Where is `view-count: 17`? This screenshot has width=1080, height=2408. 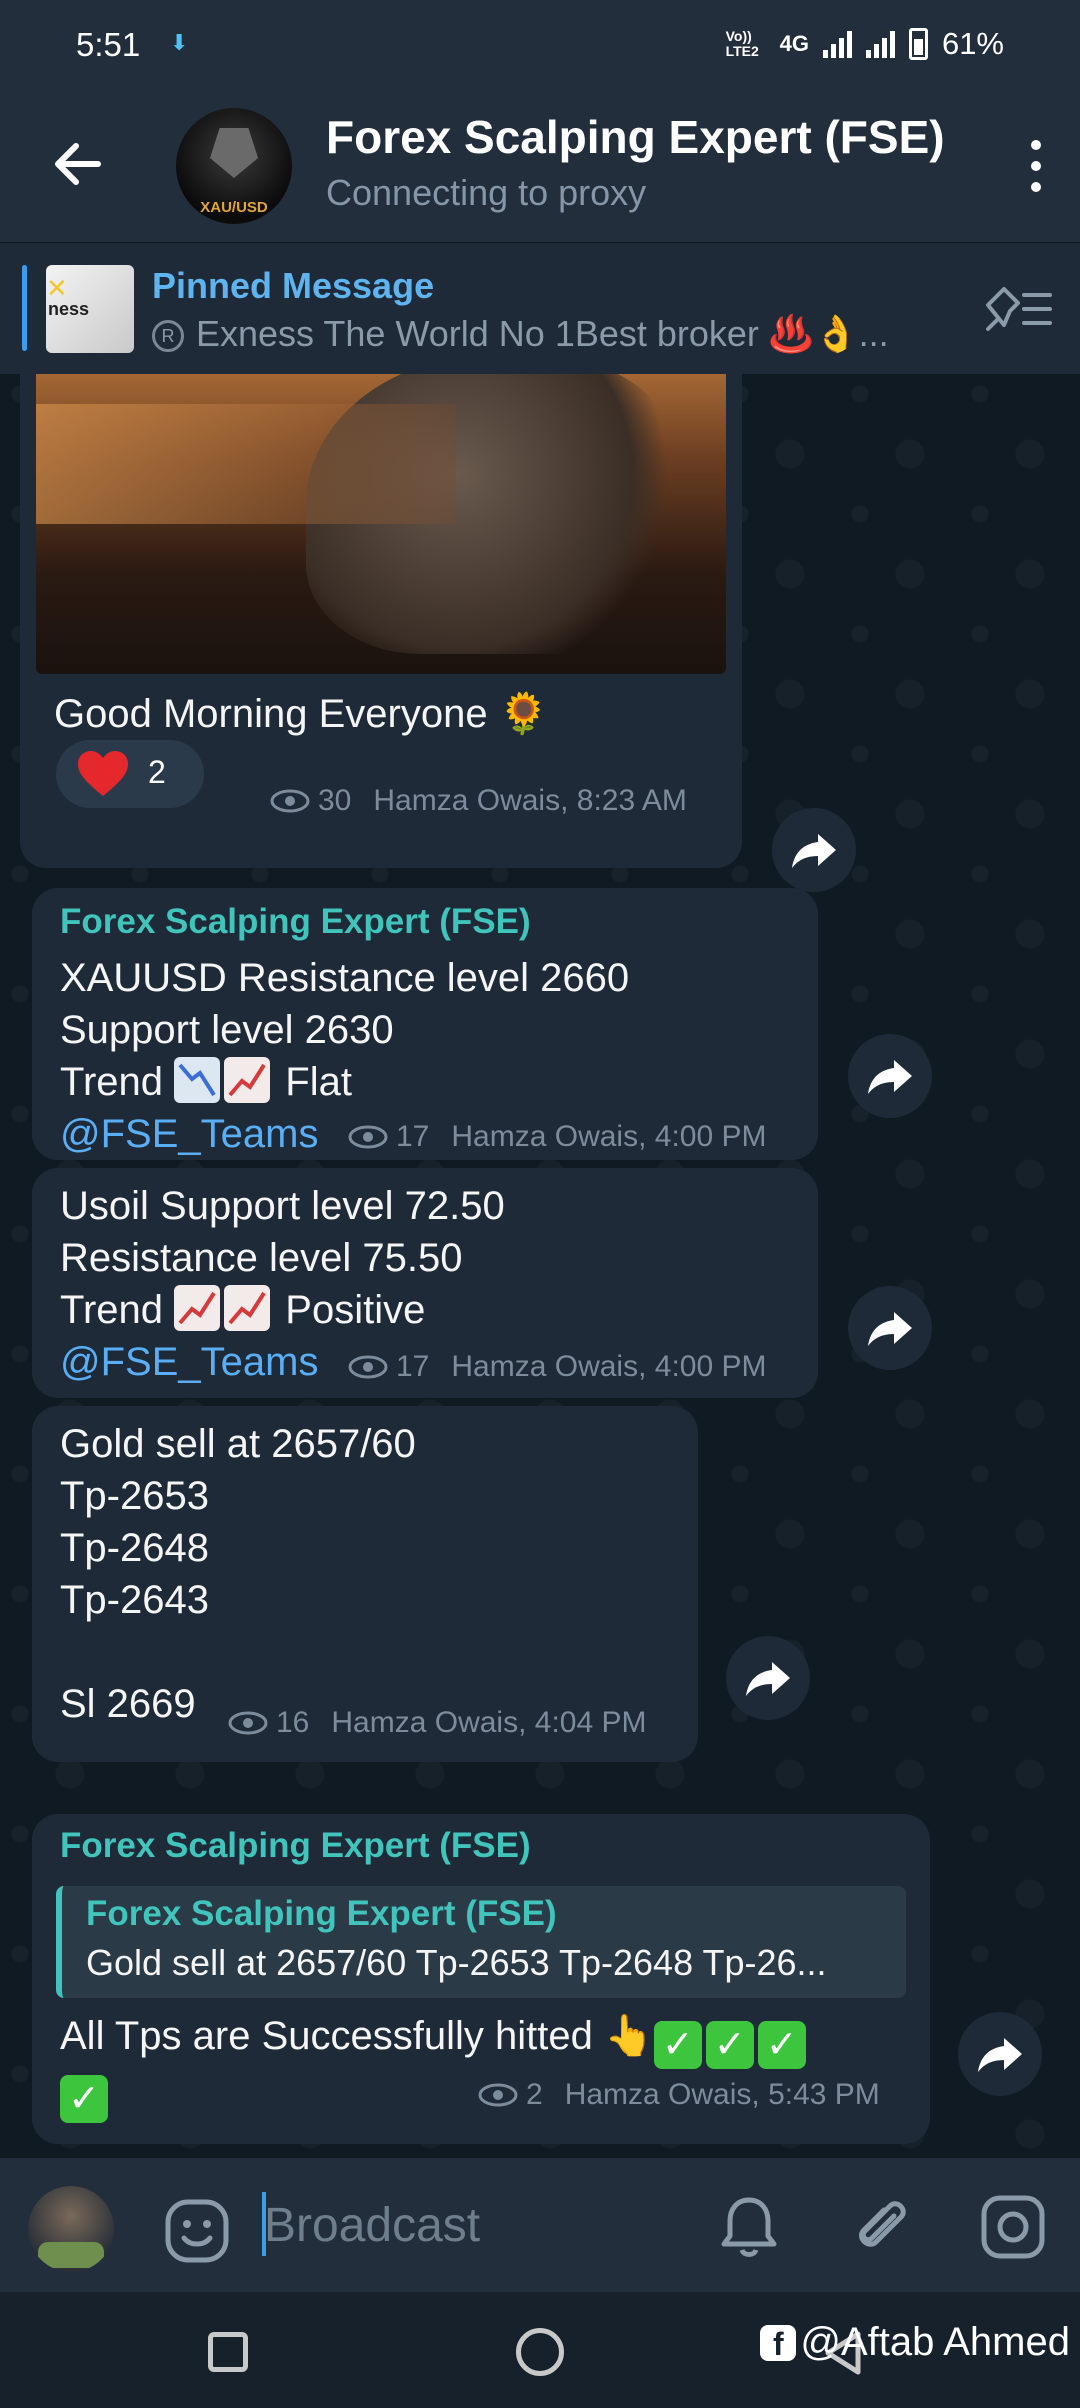 view-count: 17 is located at coordinates (413, 1136).